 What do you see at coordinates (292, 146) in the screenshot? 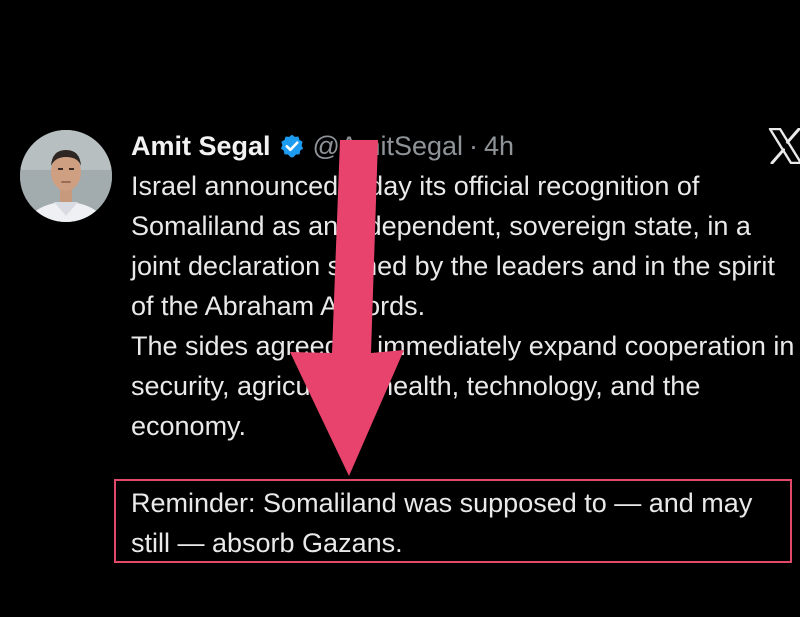
I see `verified-badge-icon` at bounding box center [292, 146].